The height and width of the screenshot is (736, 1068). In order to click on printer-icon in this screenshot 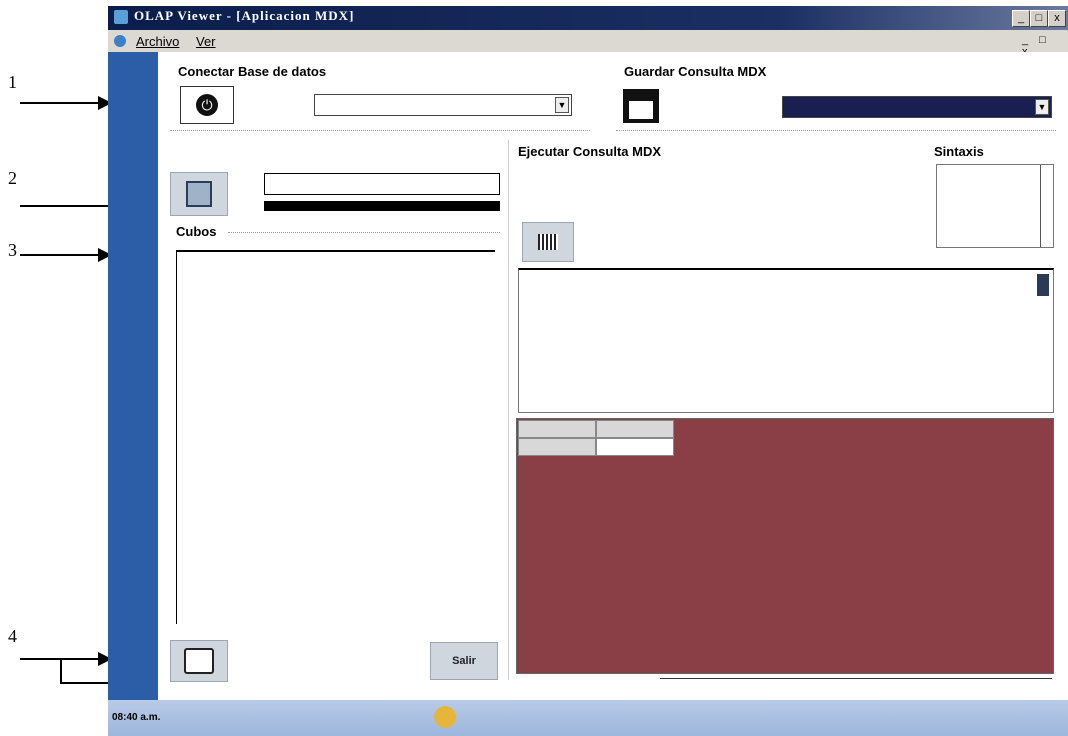, I will do `click(199, 661)`.